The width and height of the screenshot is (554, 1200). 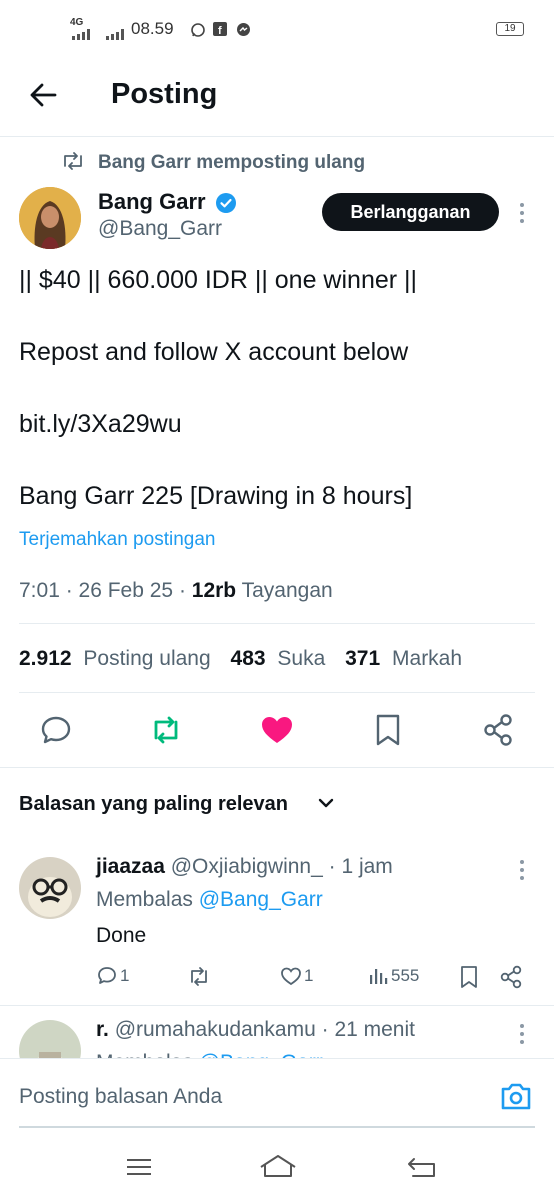 I want to click on messenger-icon, so click(x=243, y=29).